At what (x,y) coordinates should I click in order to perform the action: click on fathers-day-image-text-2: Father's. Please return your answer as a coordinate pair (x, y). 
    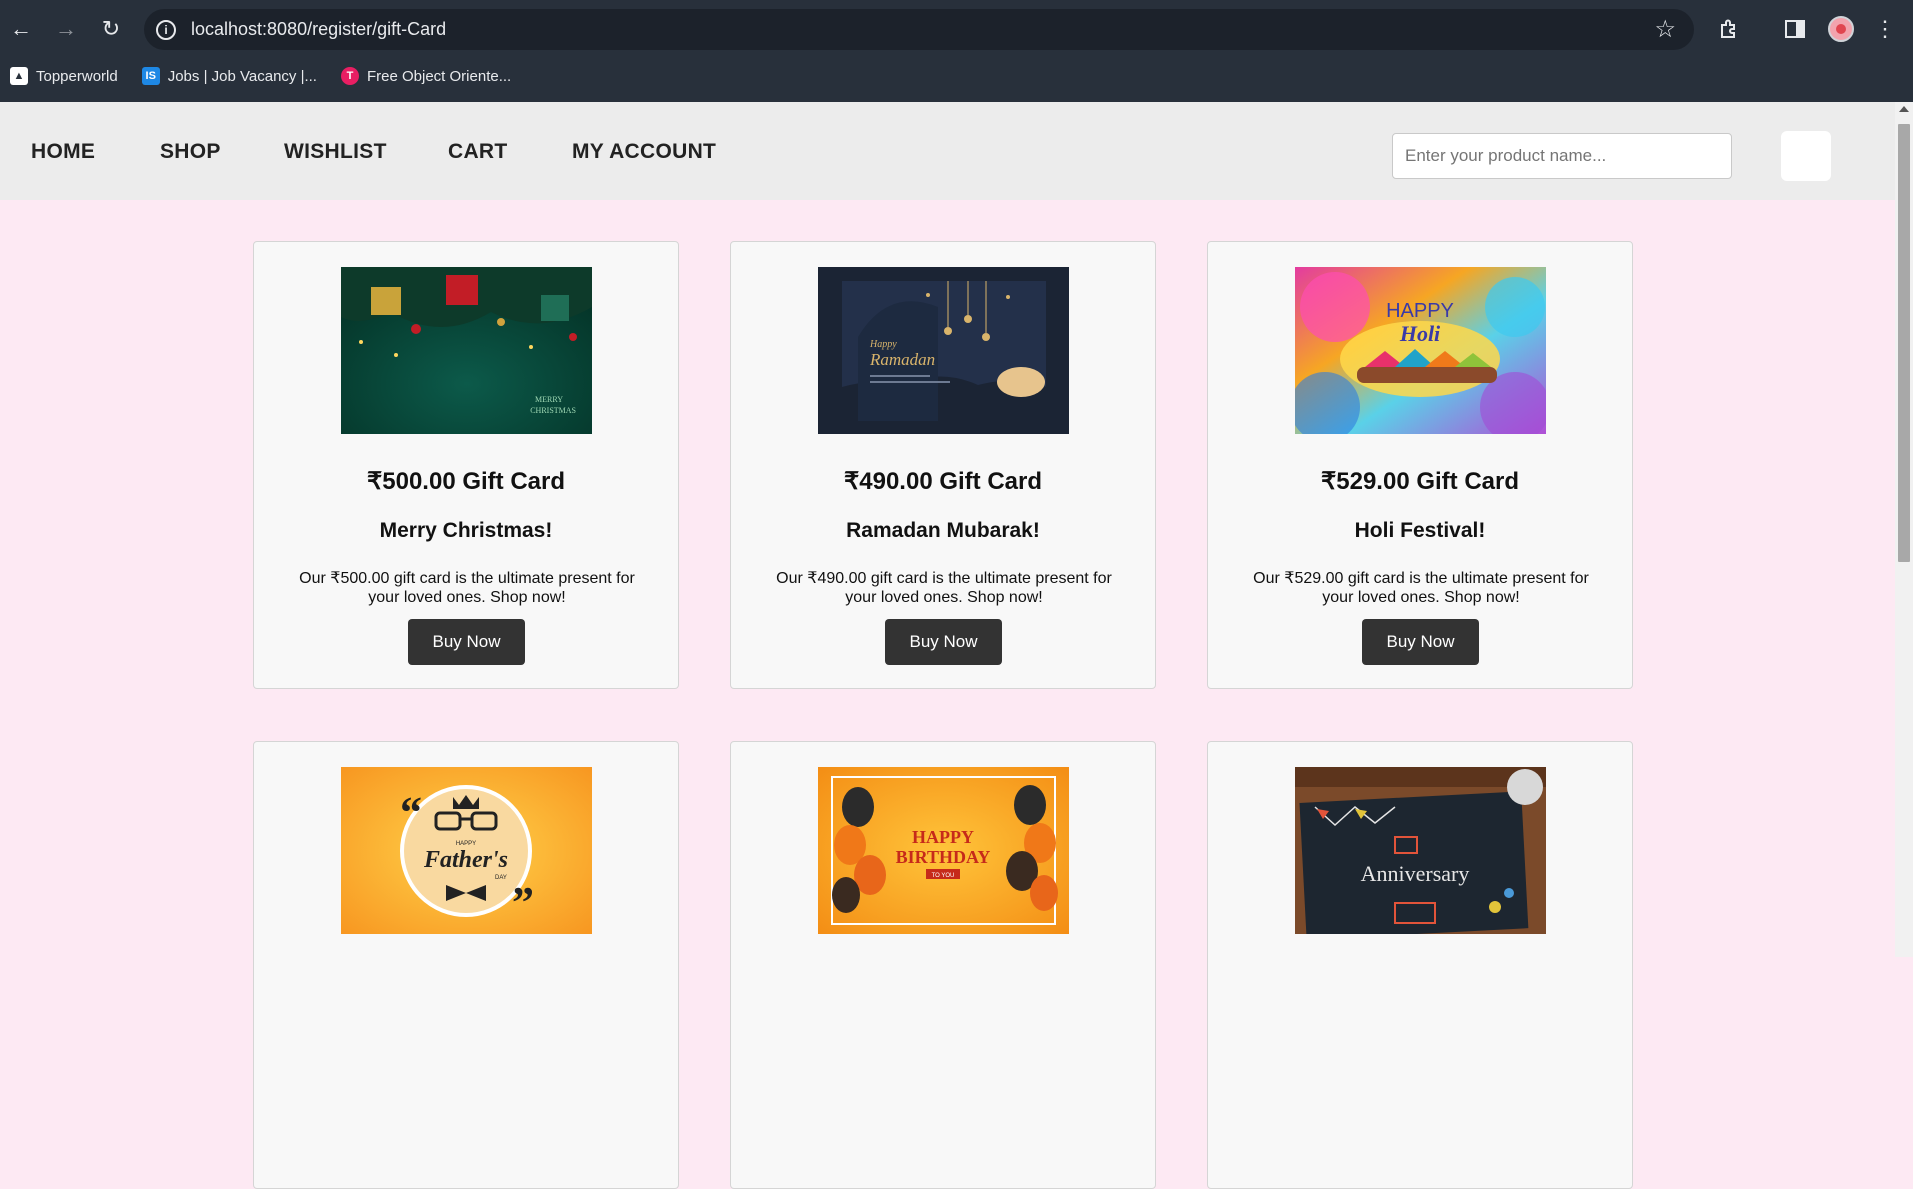
    Looking at the image, I should click on (465, 860).